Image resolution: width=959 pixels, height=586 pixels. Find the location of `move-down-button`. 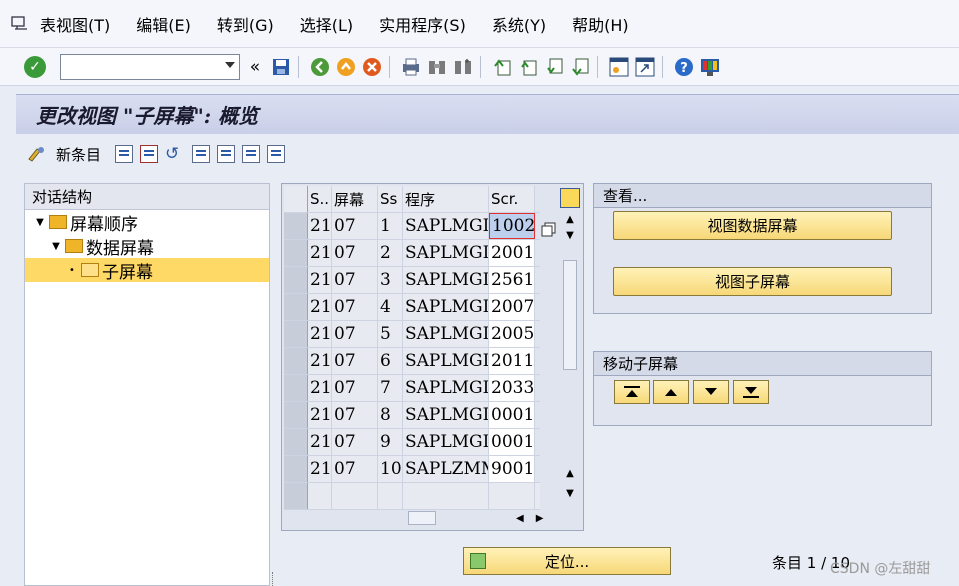

move-down-button is located at coordinates (711, 392).